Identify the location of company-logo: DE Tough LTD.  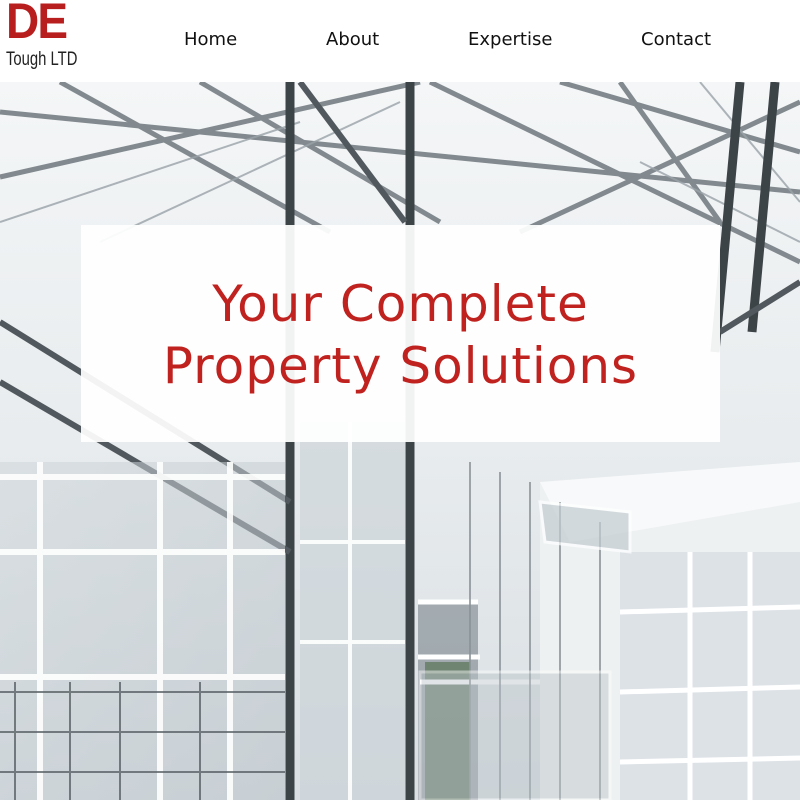
(41, 37).